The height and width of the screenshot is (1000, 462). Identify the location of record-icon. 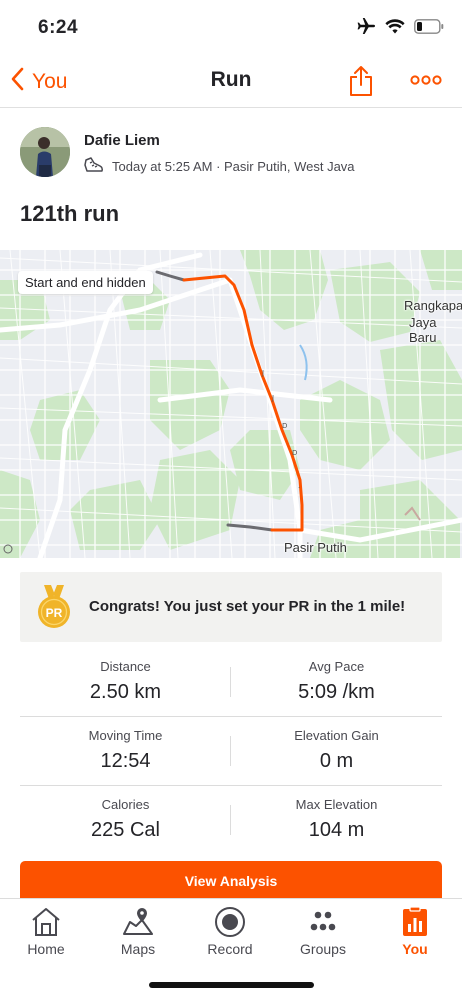
(230, 922).